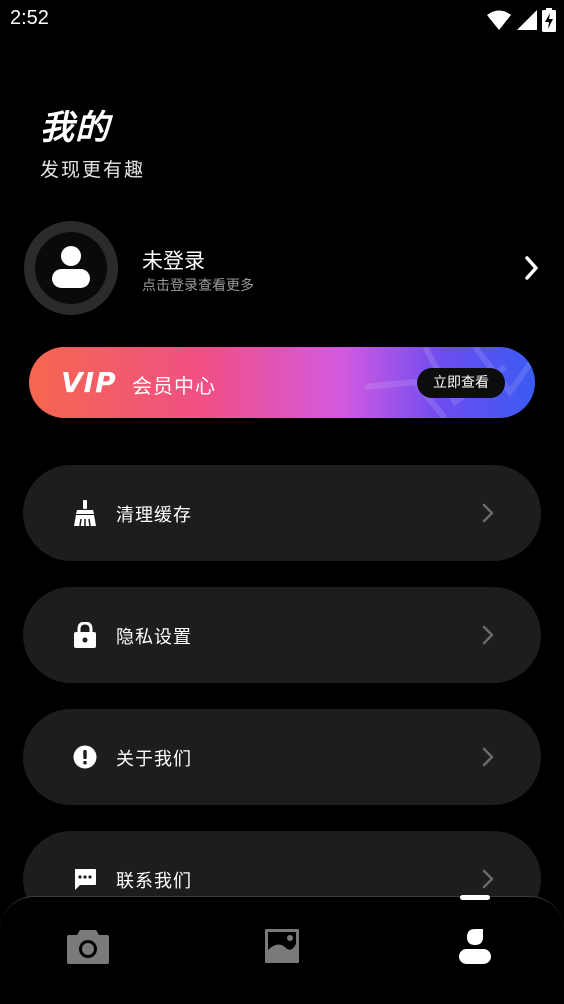 This screenshot has width=564, height=1004. What do you see at coordinates (89, 382) in the screenshot?
I see `vip-logo: VIP` at bounding box center [89, 382].